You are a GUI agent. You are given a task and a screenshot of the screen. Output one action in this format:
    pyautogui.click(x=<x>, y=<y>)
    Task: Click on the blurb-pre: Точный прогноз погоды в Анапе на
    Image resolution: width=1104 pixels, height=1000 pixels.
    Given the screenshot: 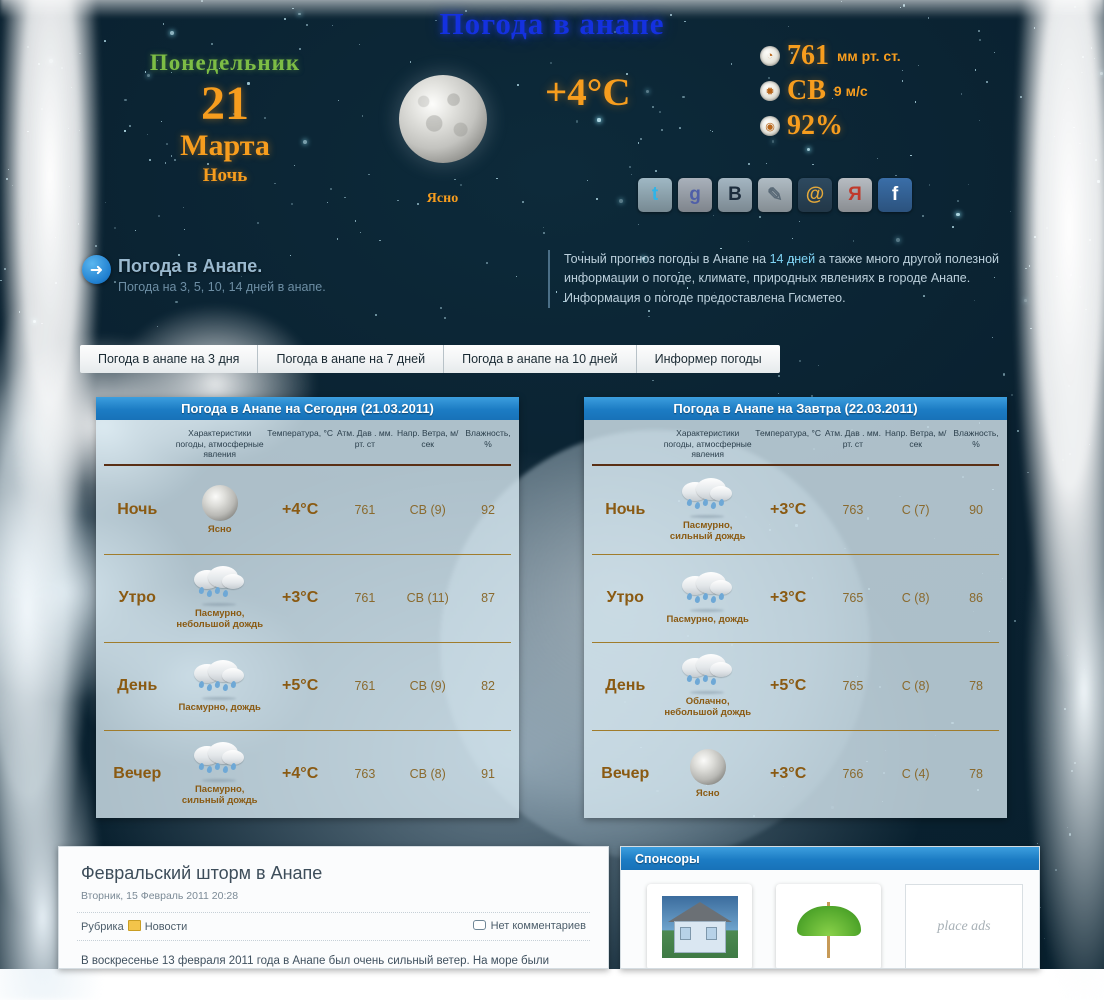 What is the action you would take?
    pyautogui.click(x=667, y=259)
    